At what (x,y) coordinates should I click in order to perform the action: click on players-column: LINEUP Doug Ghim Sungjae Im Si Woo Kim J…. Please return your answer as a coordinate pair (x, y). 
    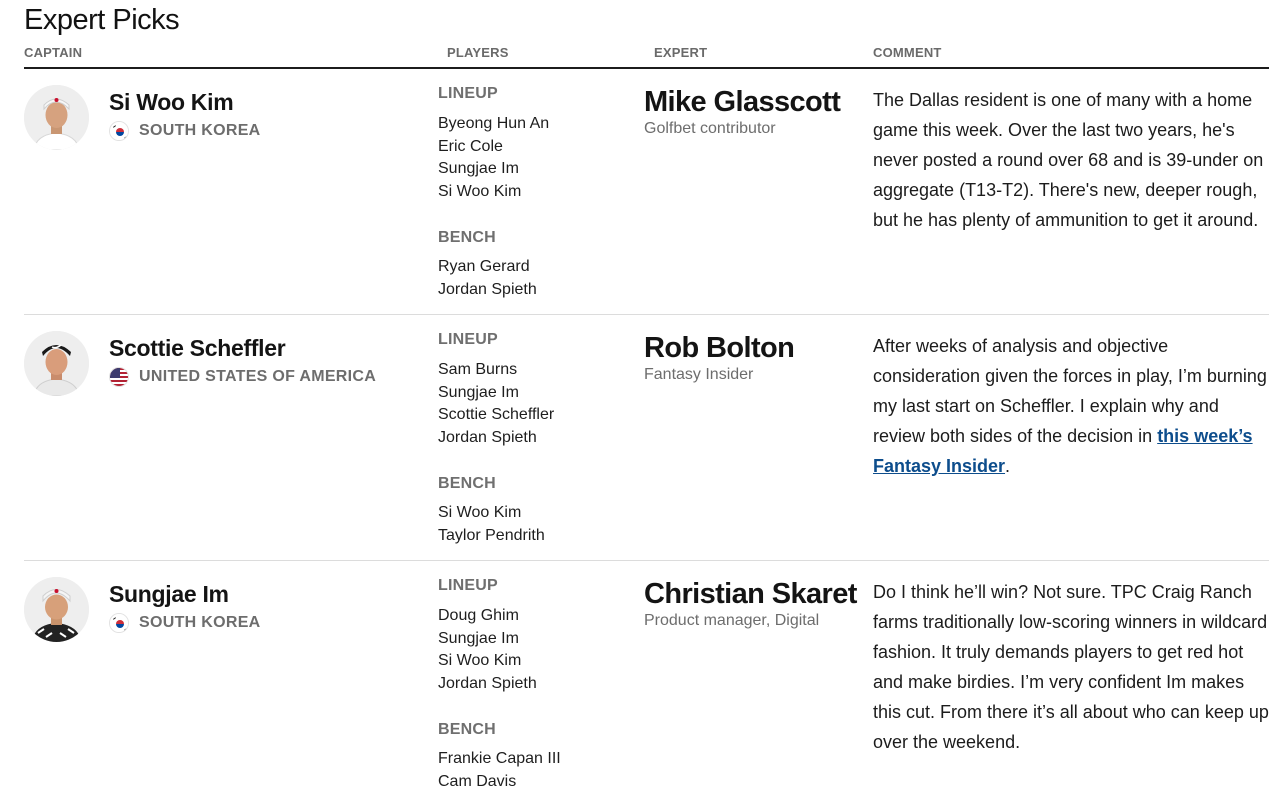
    Looking at the image, I should click on (538, 682).